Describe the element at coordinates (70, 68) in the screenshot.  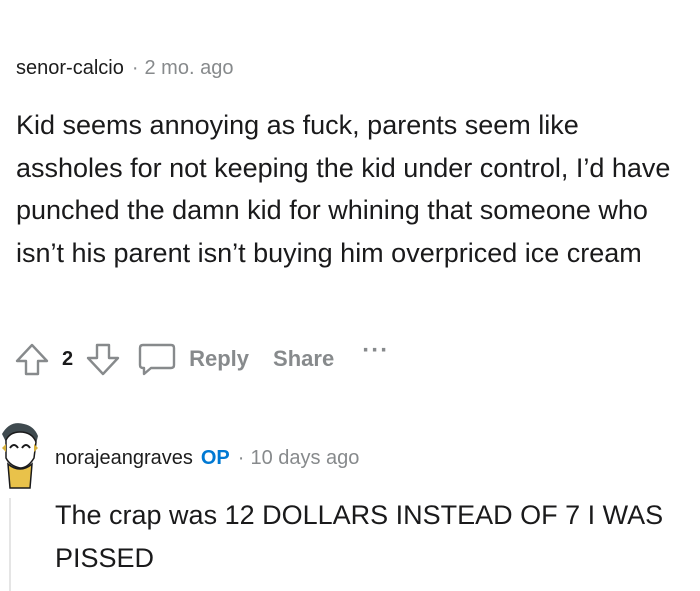
I see `comment-author: senor-calcio` at that location.